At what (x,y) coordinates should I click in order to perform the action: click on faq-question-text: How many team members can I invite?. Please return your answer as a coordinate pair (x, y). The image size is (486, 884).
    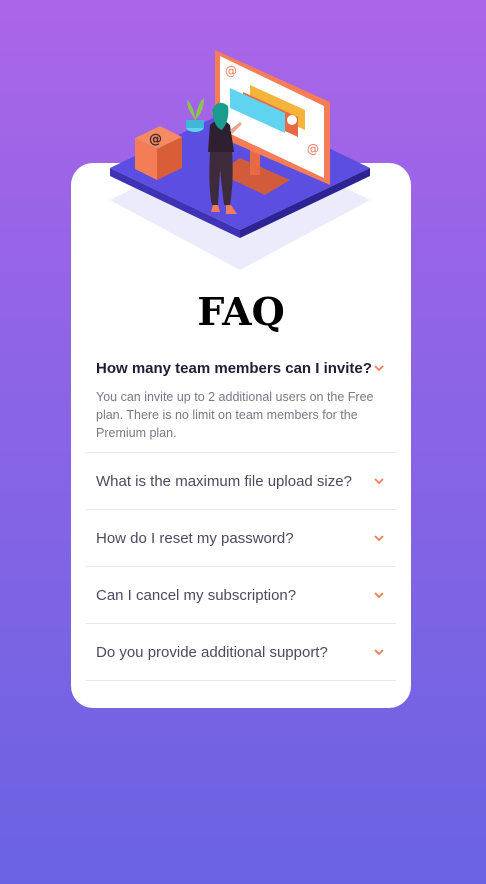
    Looking at the image, I should click on (234, 368).